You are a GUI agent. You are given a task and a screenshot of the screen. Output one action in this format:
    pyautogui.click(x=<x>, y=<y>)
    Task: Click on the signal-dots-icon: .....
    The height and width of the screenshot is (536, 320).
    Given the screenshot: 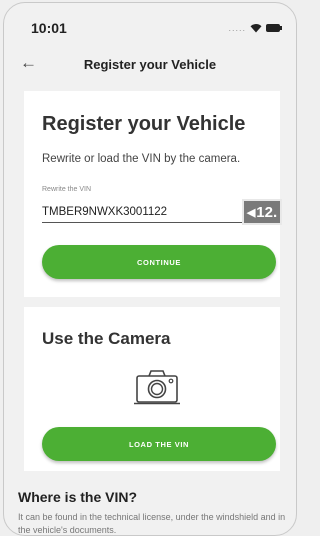 What is the action you would take?
    pyautogui.click(x=237, y=28)
    